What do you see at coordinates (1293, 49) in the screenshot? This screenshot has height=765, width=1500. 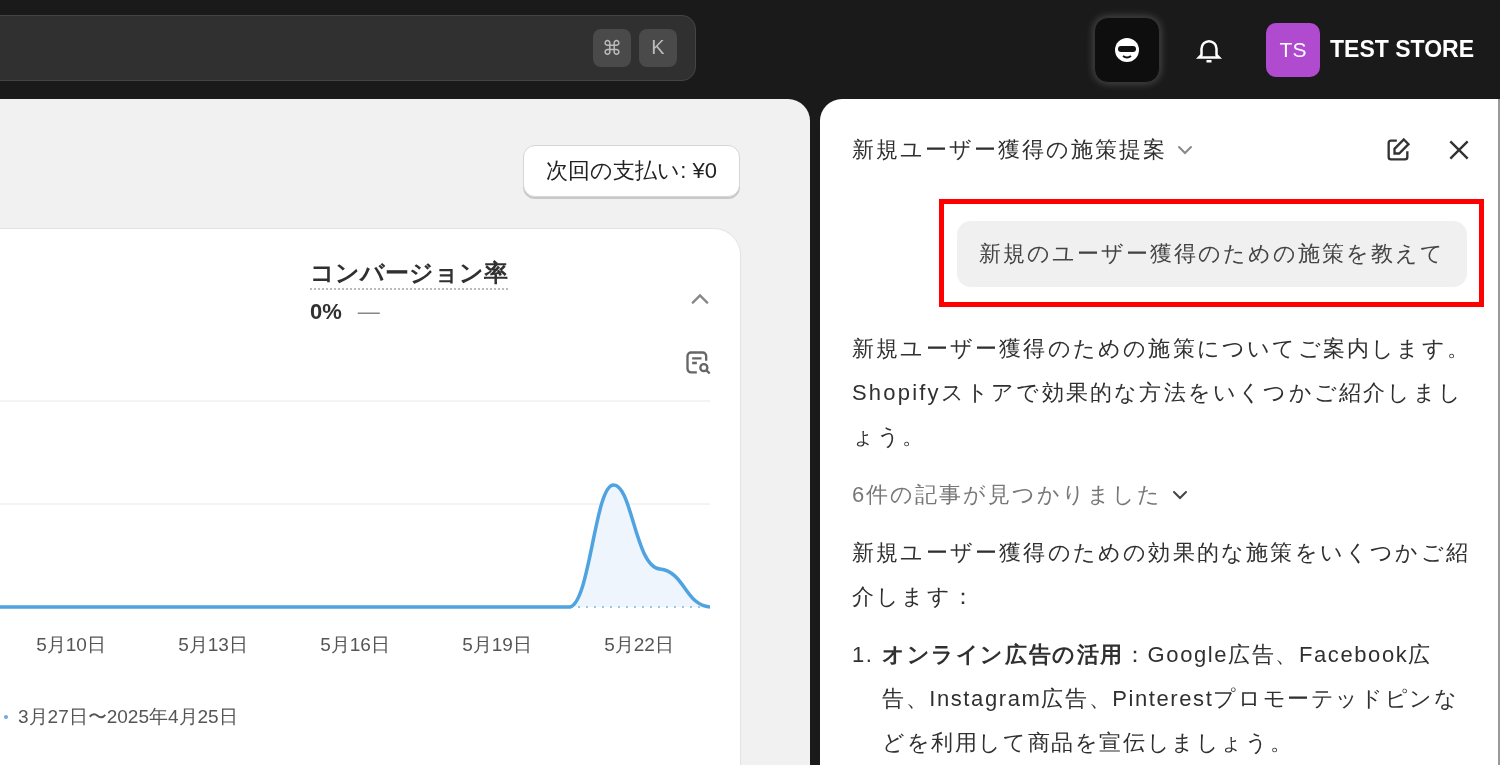 I see `store-avatar: TS` at bounding box center [1293, 49].